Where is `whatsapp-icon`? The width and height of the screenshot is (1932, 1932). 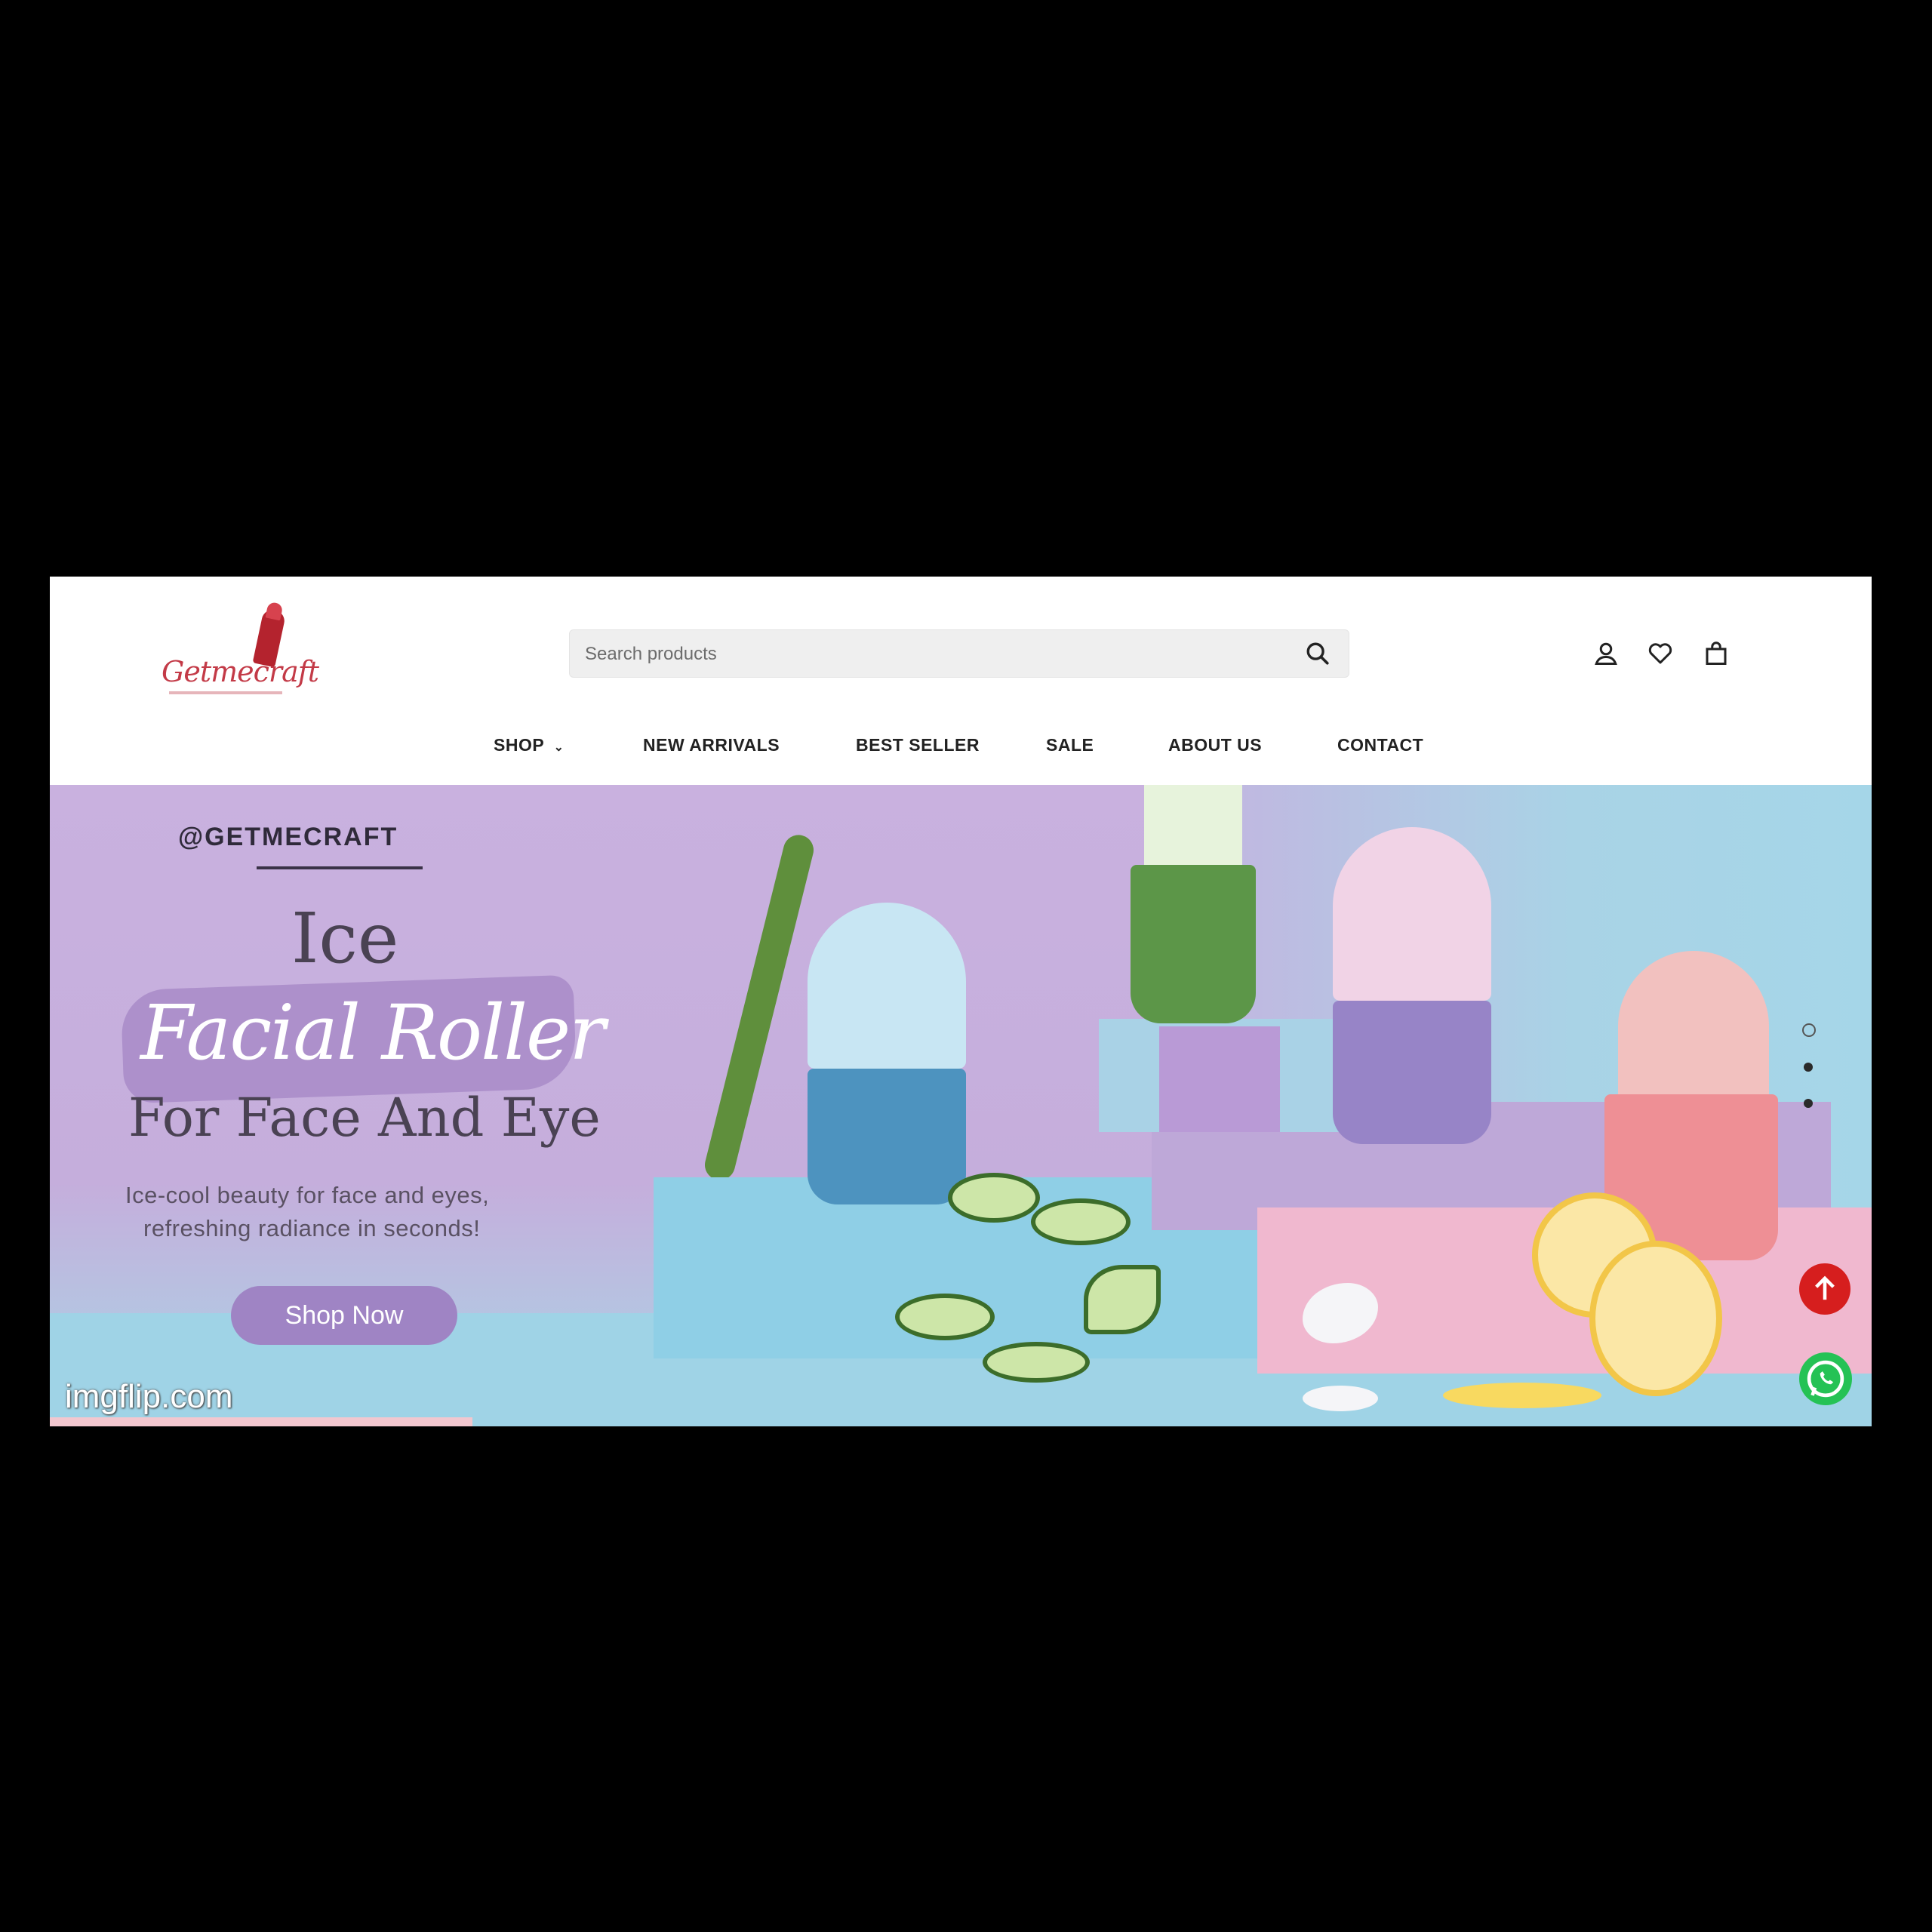
whatsapp-icon is located at coordinates (1825, 1379).